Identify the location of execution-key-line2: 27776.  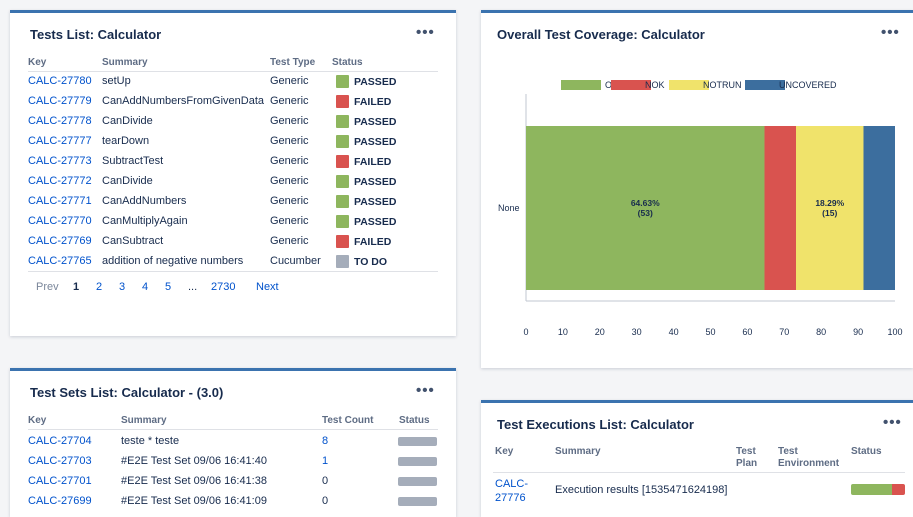
(510, 498).